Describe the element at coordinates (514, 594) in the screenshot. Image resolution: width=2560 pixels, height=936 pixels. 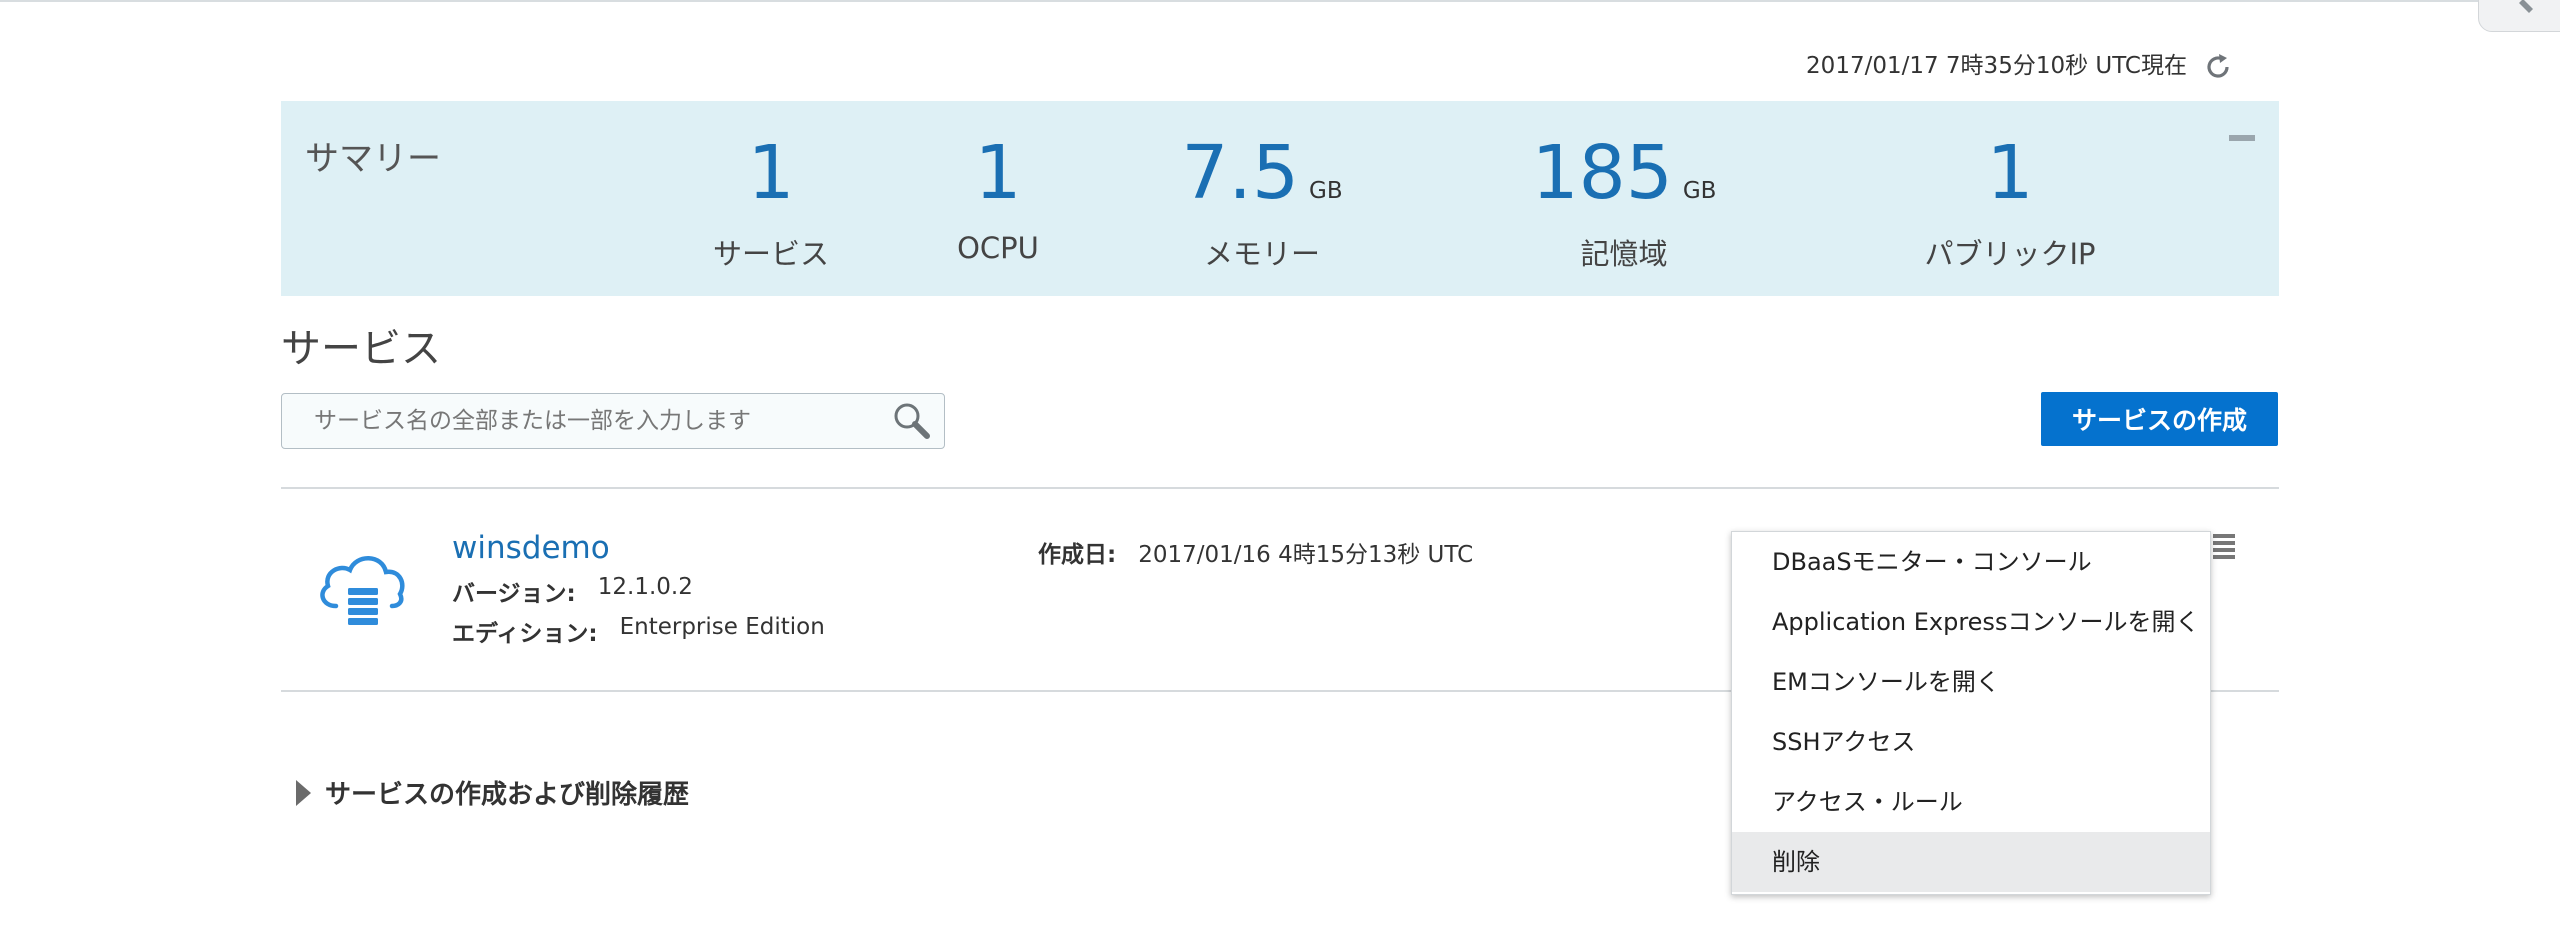
I see `version-label: バージョン:` at that location.